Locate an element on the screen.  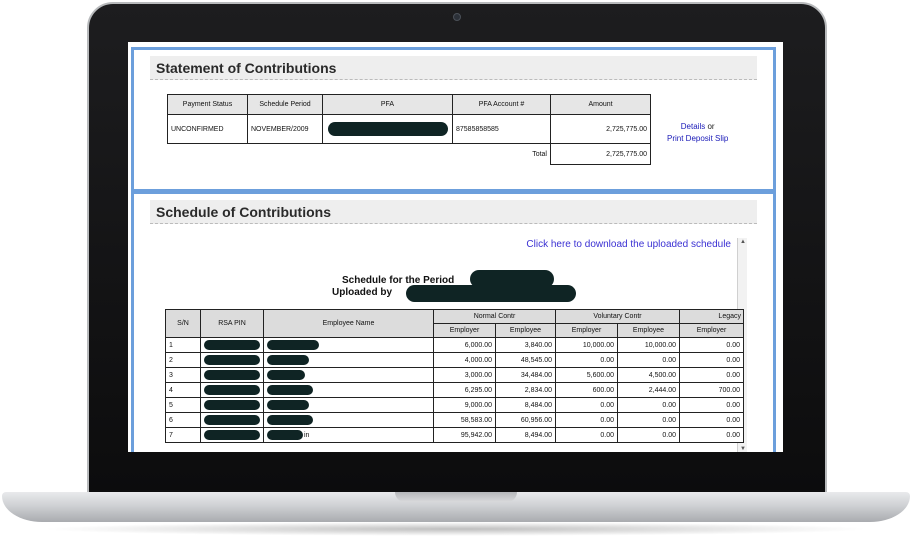
header-payment-status: Payment Status is located at coordinates (207, 104).